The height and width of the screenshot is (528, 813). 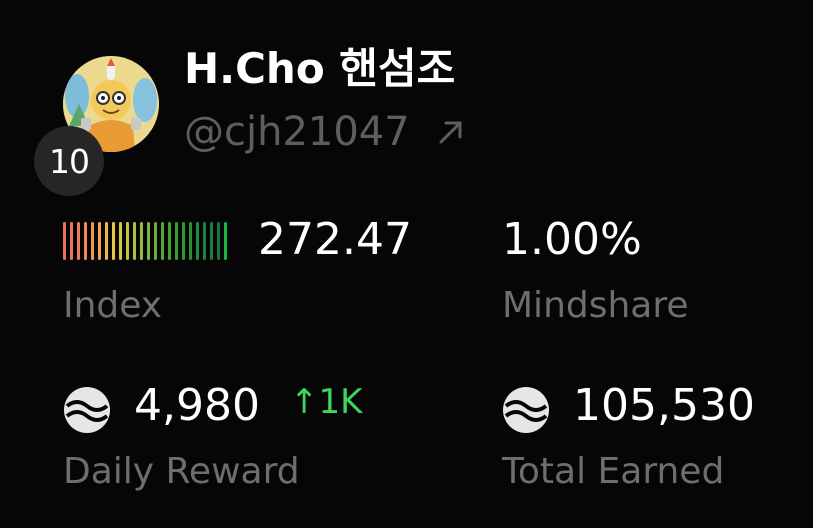 What do you see at coordinates (181, 471) in the screenshot?
I see `daily-reward-label: Daily Reward` at bounding box center [181, 471].